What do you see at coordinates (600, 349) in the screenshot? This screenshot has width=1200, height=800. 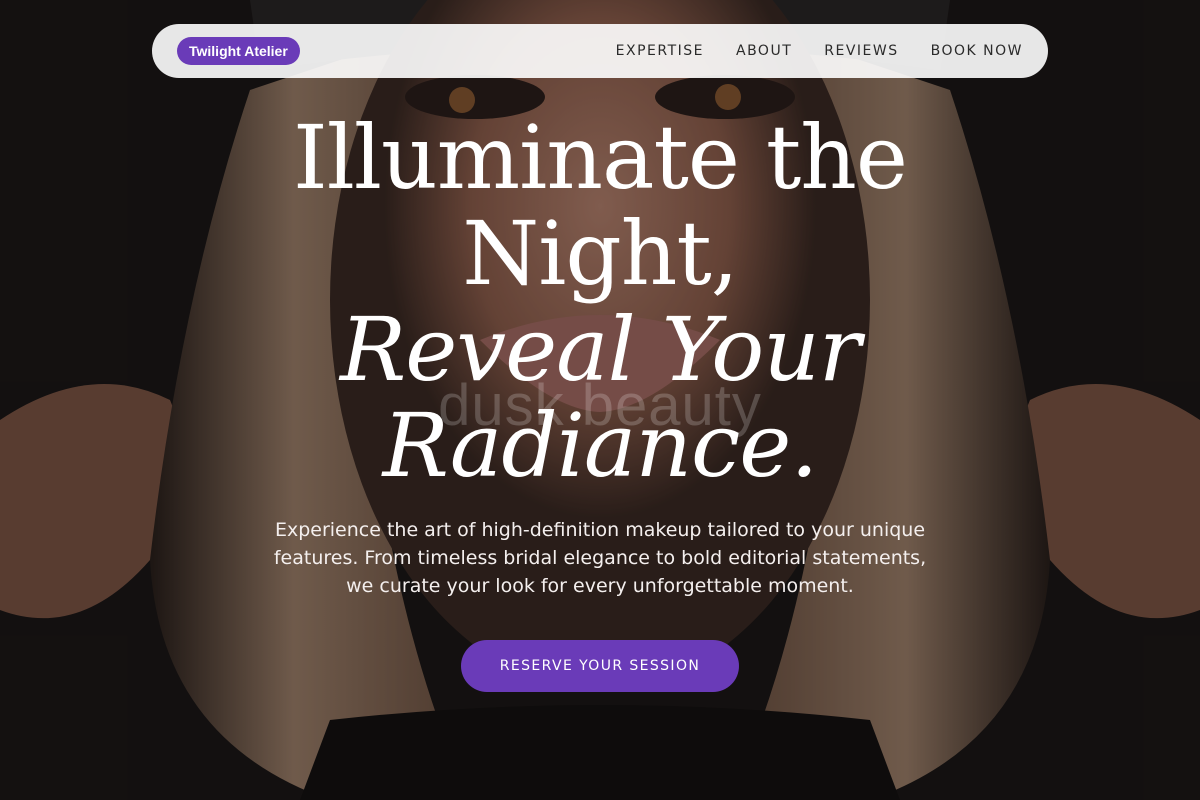 I see `headline-line-3: Reveal Your` at bounding box center [600, 349].